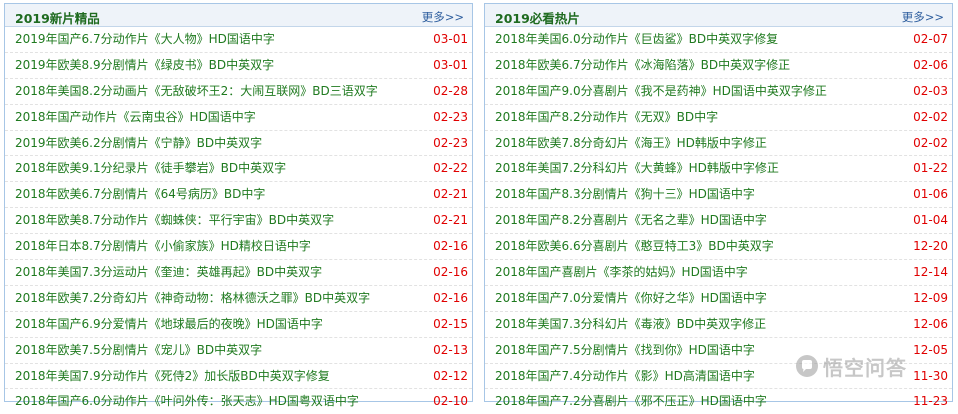 The width and height of the screenshot is (958, 414). What do you see at coordinates (930, 246) in the screenshot?
I see `post-date: 12-20` at bounding box center [930, 246].